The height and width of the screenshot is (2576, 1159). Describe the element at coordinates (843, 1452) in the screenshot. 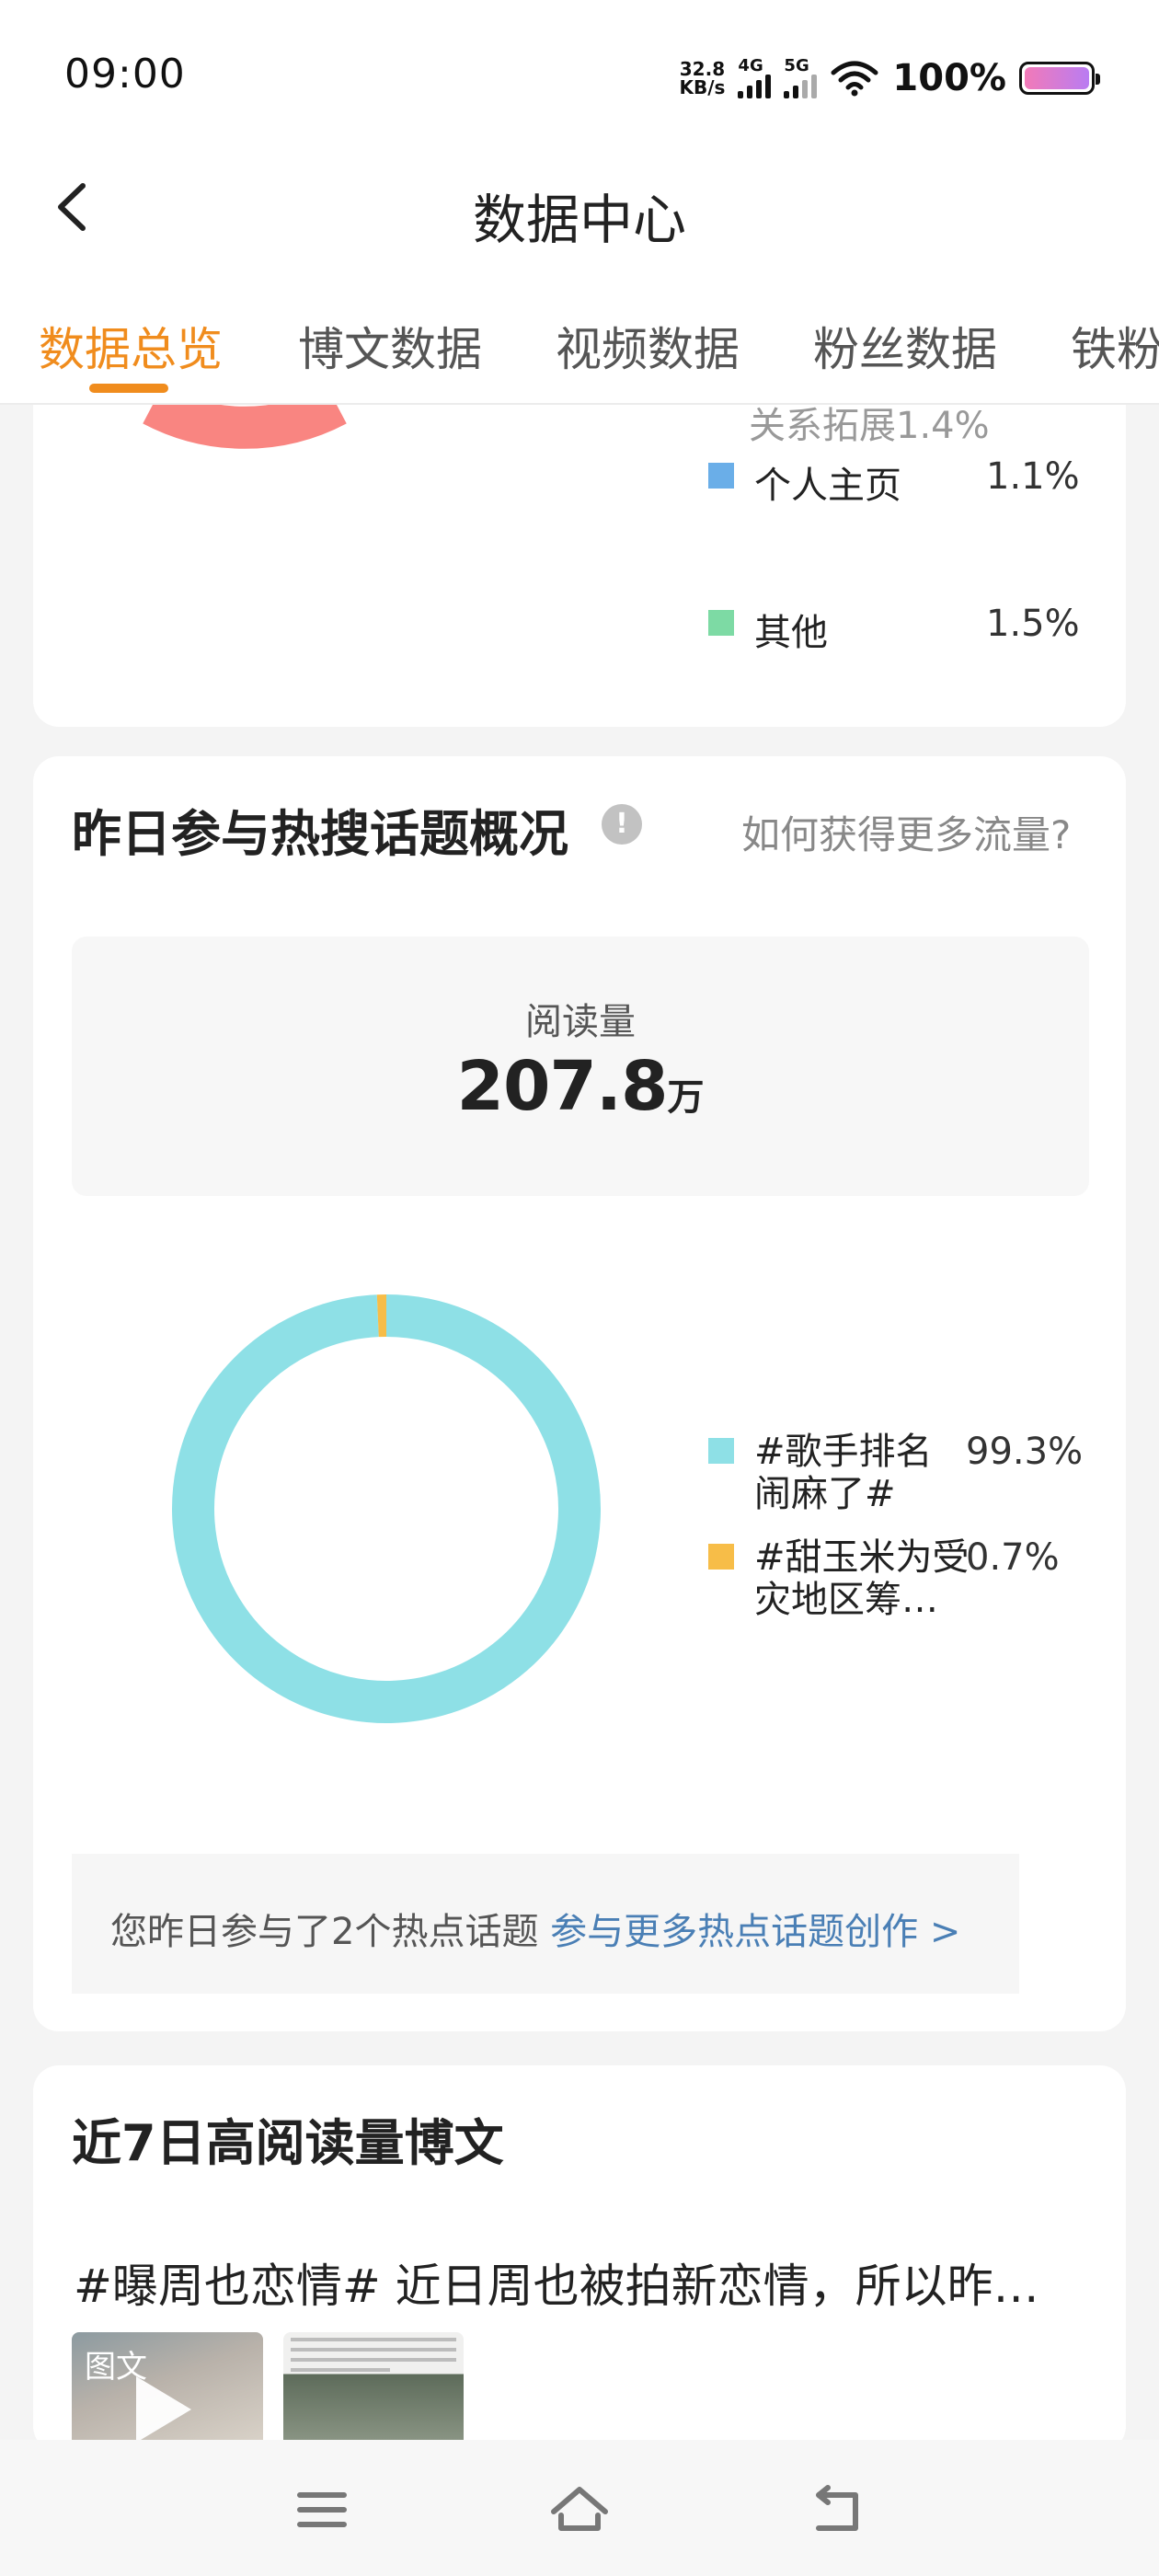

I see `legend-label-line1: #歌手排名` at that location.